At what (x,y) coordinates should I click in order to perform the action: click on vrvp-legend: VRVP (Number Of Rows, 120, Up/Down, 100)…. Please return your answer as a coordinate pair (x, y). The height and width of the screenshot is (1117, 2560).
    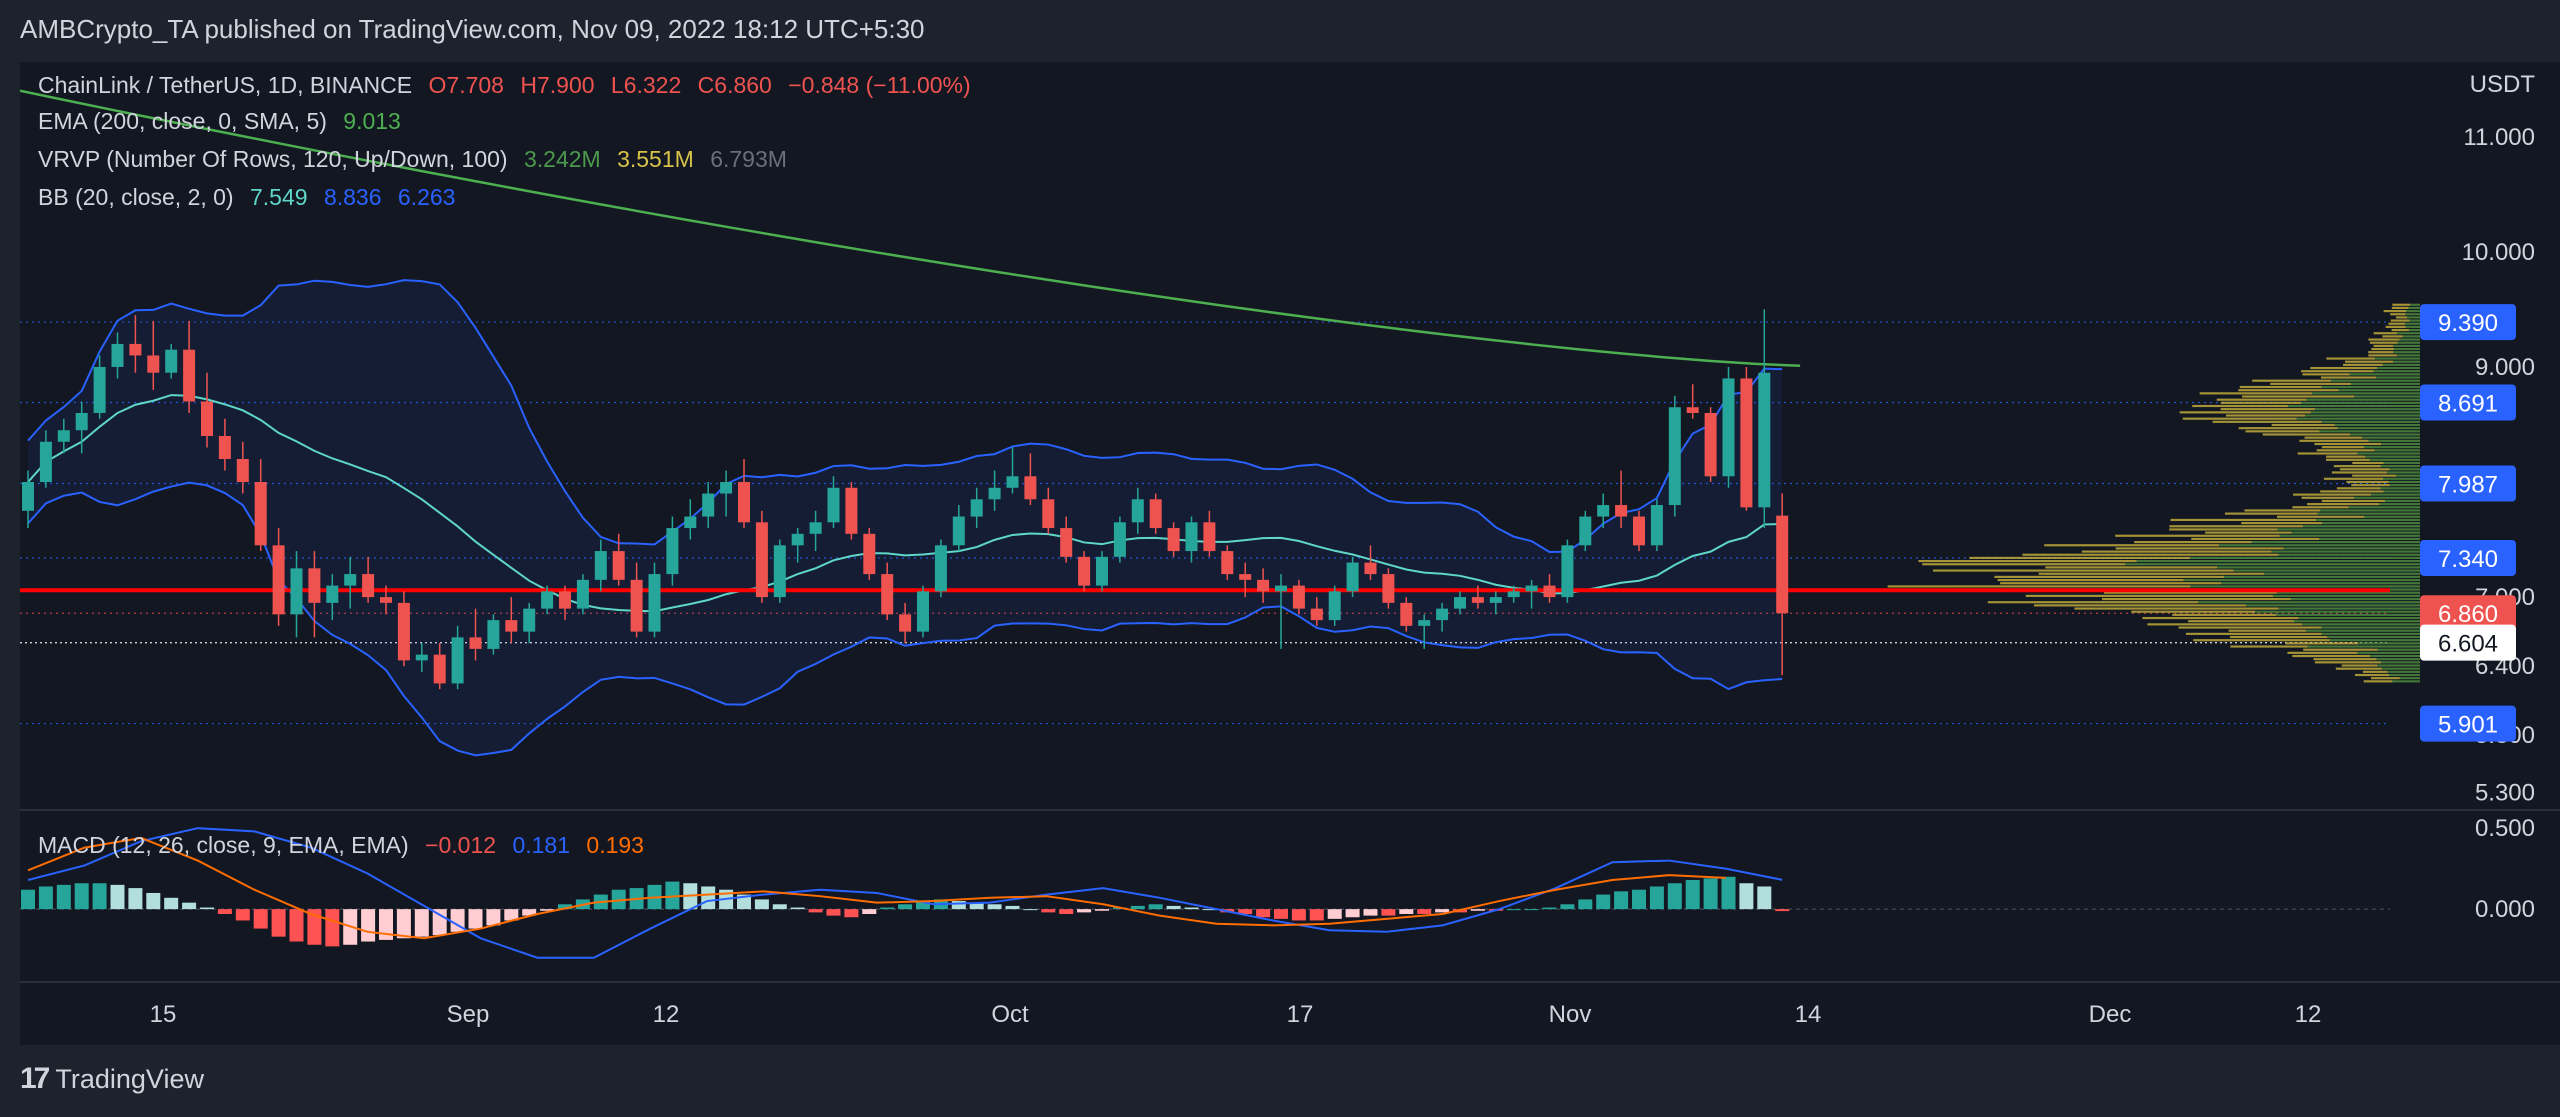
    Looking at the image, I should click on (417, 159).